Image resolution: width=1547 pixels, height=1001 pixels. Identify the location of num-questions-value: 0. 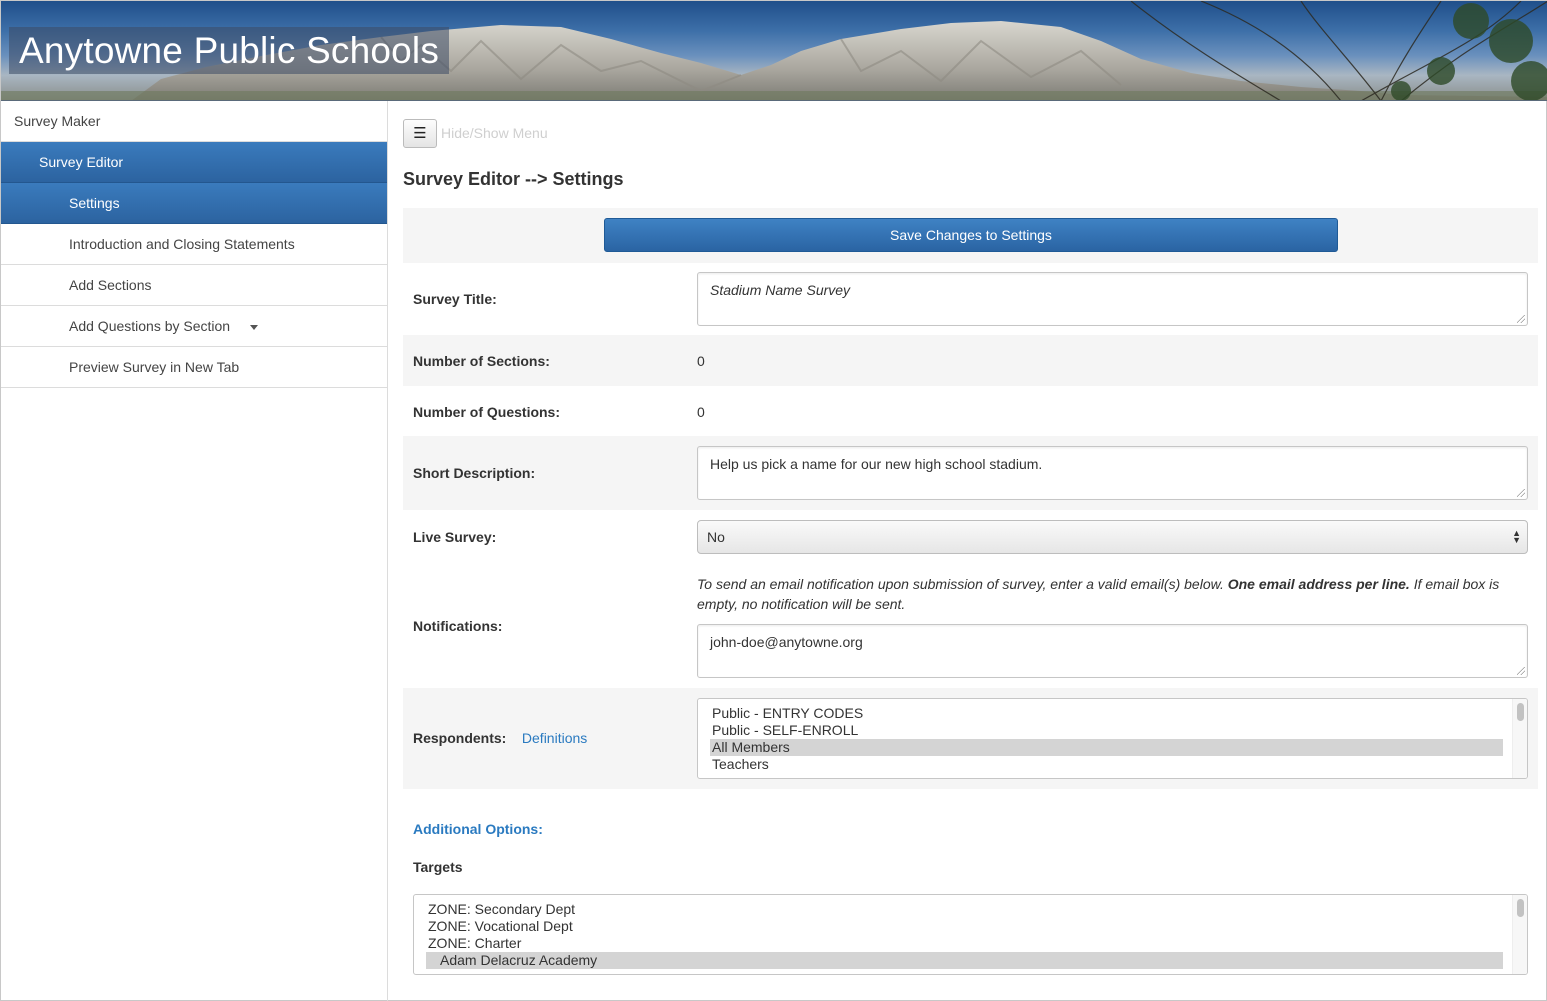
(701, 412).